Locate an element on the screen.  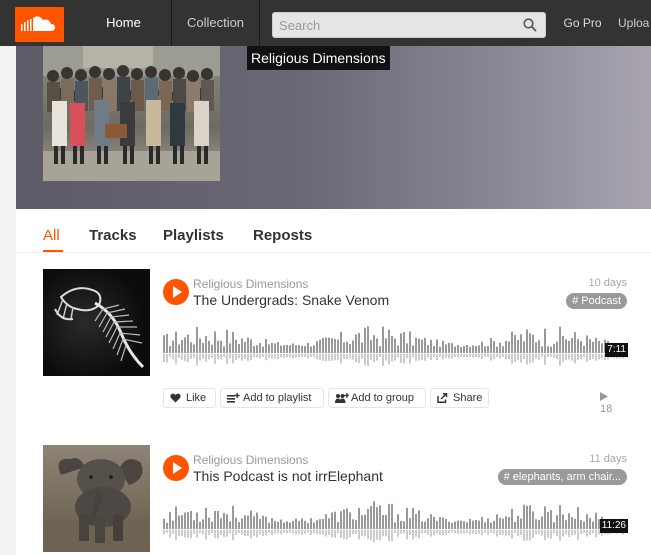
nav-go-pro: Go Pro is located at coordinates (582, 23).